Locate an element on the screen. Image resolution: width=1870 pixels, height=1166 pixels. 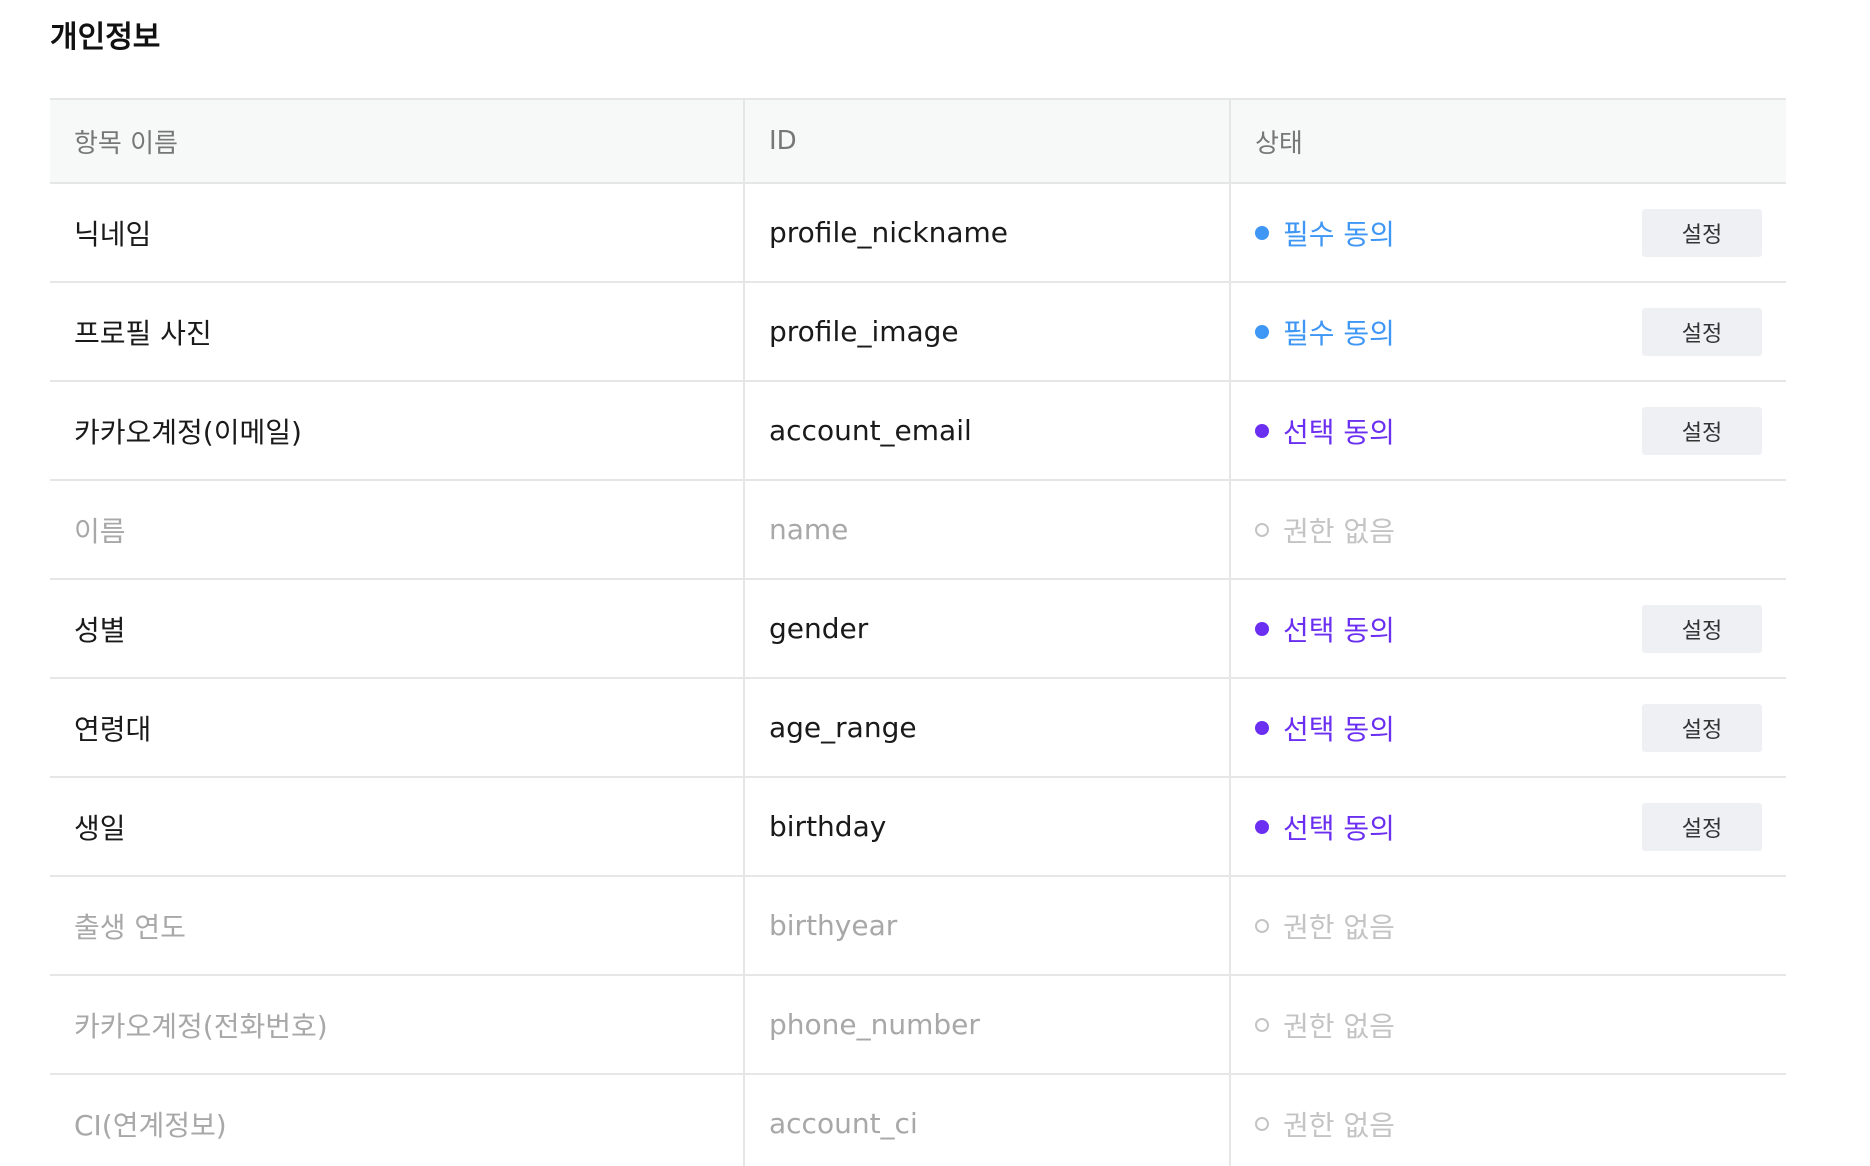
item-name: CI(연계정보) is located at coordinates (397, 1120).